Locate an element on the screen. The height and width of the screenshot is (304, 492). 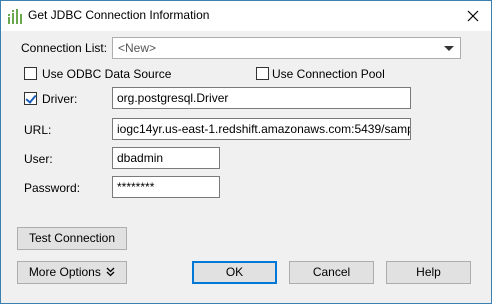
help-button: Help is located at coordinates (428, 272).